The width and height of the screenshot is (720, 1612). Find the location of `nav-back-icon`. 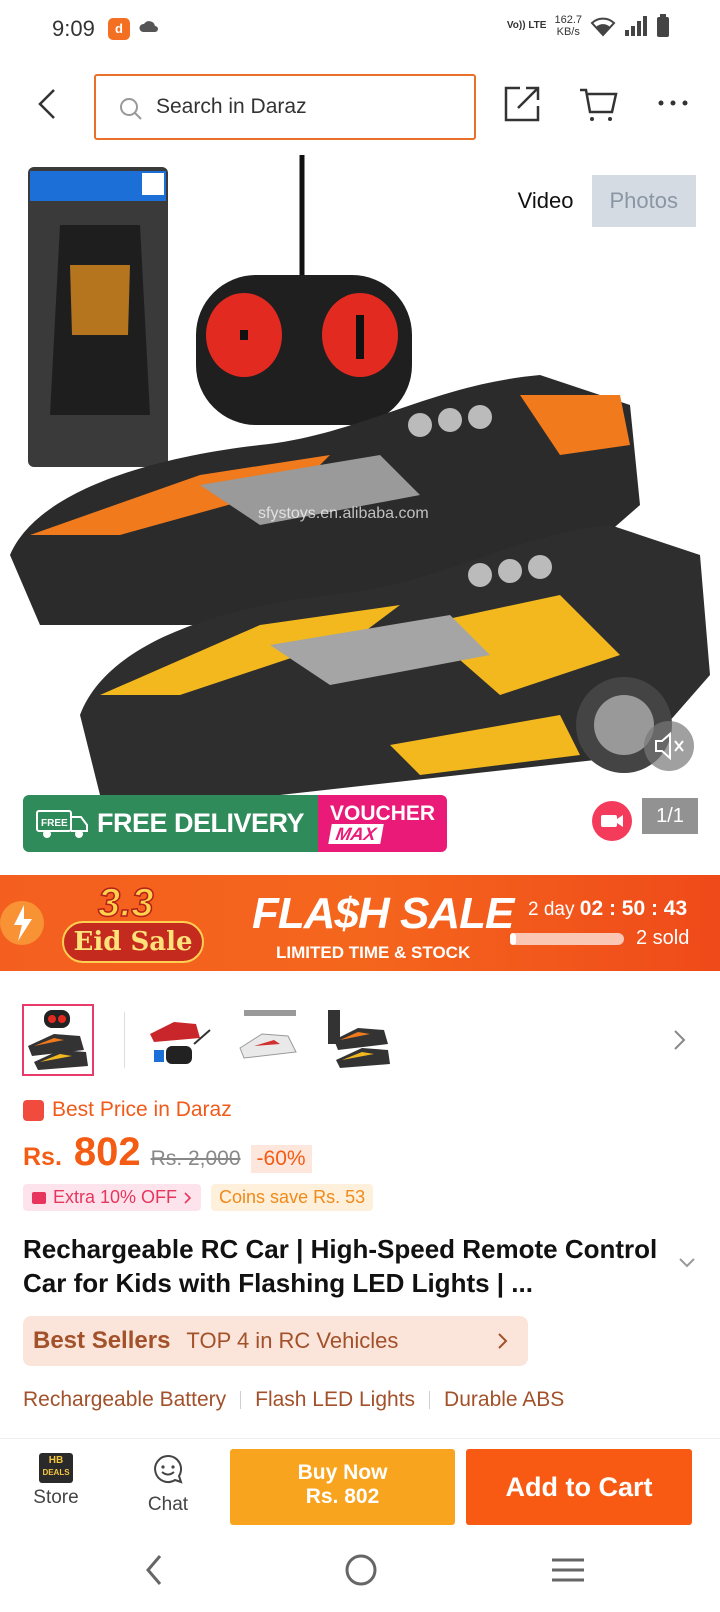

nav-back-icon is located at coordinates (155, 1570).